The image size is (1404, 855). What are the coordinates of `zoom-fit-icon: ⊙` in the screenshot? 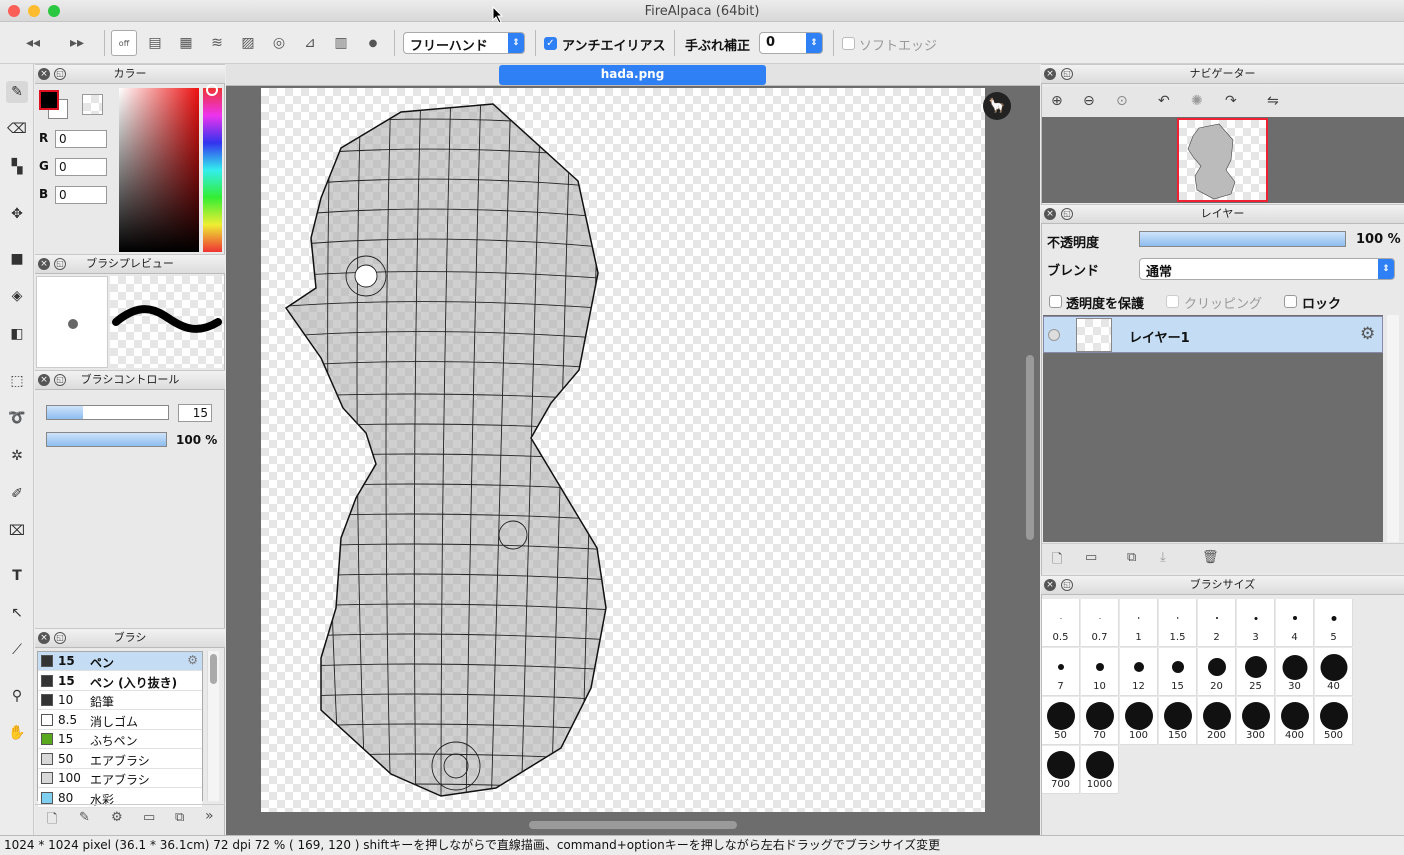 It's located at (1122, 101).